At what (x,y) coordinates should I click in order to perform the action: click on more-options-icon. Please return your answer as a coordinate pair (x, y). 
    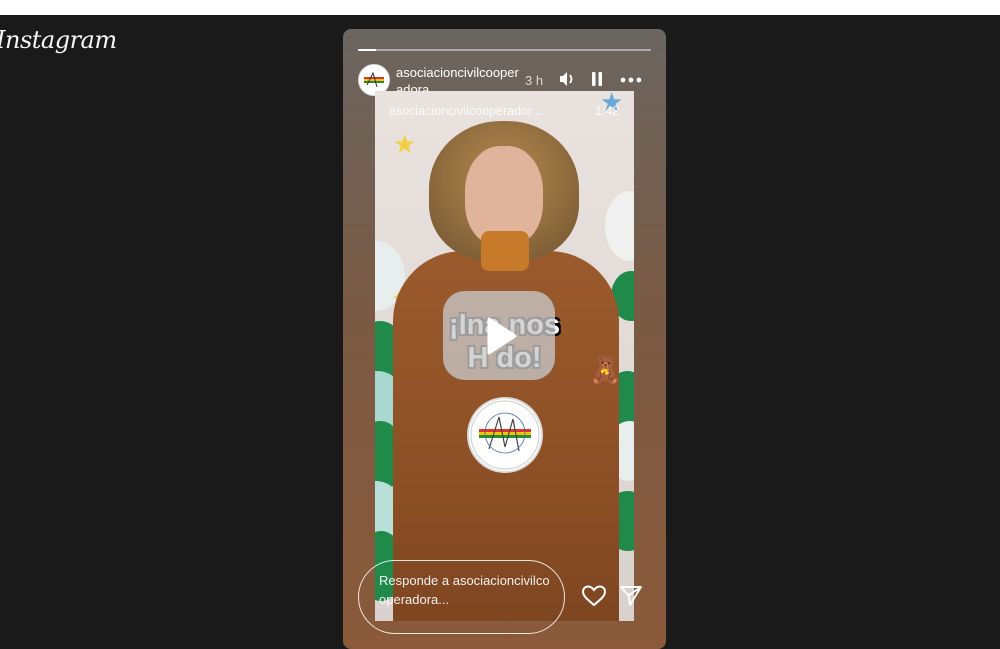
    Looking at the image, I should click on (631, 82).